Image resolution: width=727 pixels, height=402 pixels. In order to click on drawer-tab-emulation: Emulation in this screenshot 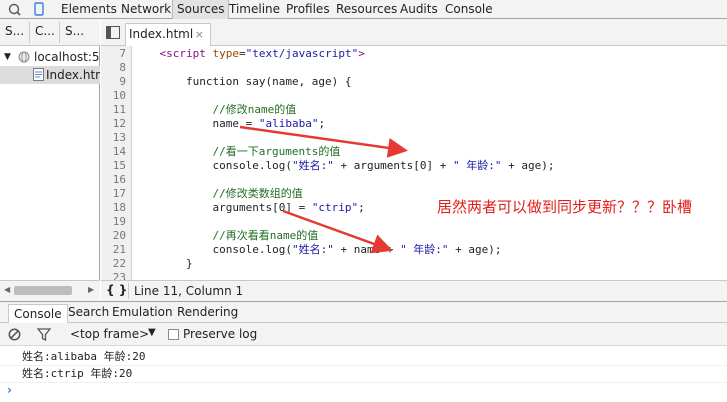, I will do `click(142, 312)`.